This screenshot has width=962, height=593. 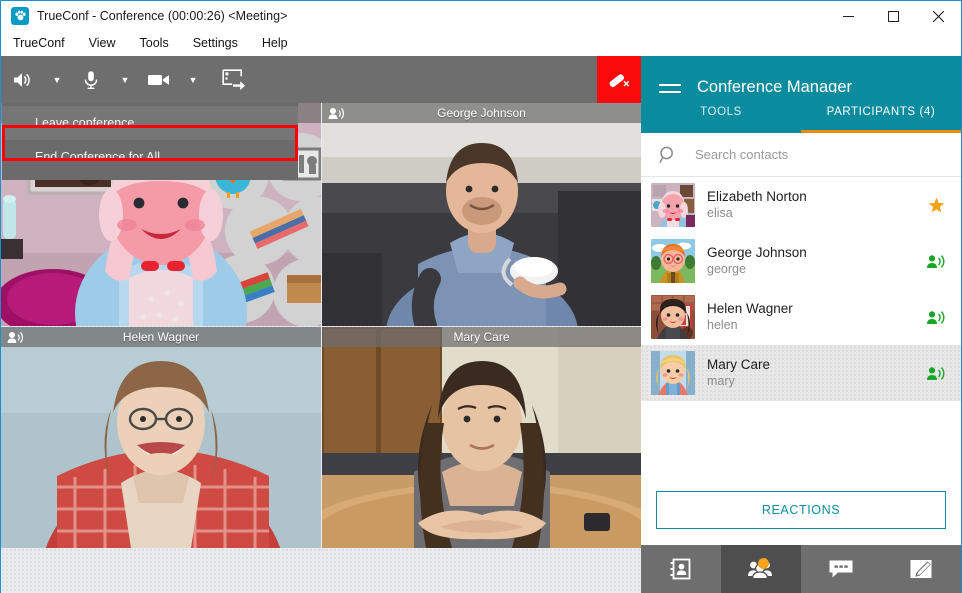 What do you see at coordinates (722, 325) in the screenshot?
I see `participant-login: helen` at bounding box center [722, 325].